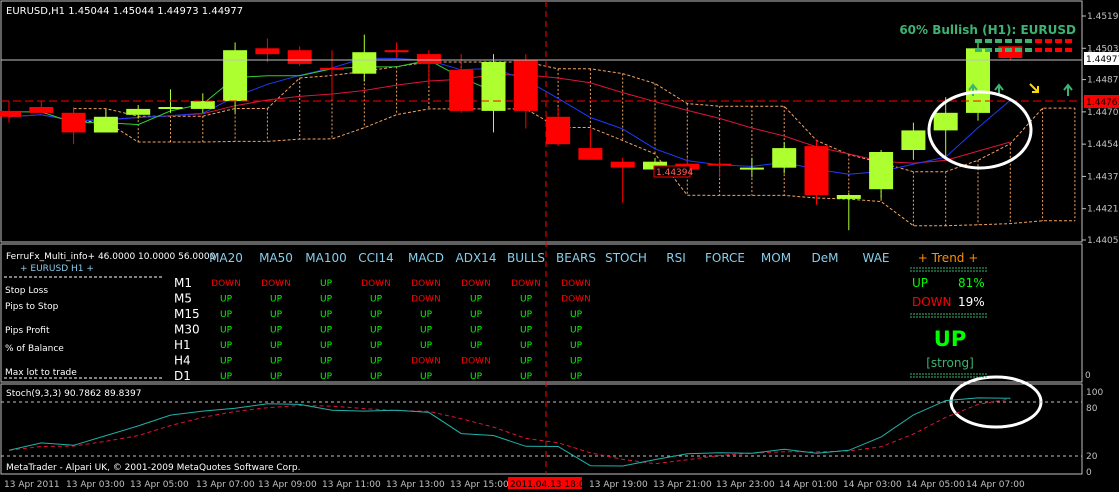 The width and height of the screenshot is (1119, 492). I want to click on timeframe-label: H1, so click(182, 345).